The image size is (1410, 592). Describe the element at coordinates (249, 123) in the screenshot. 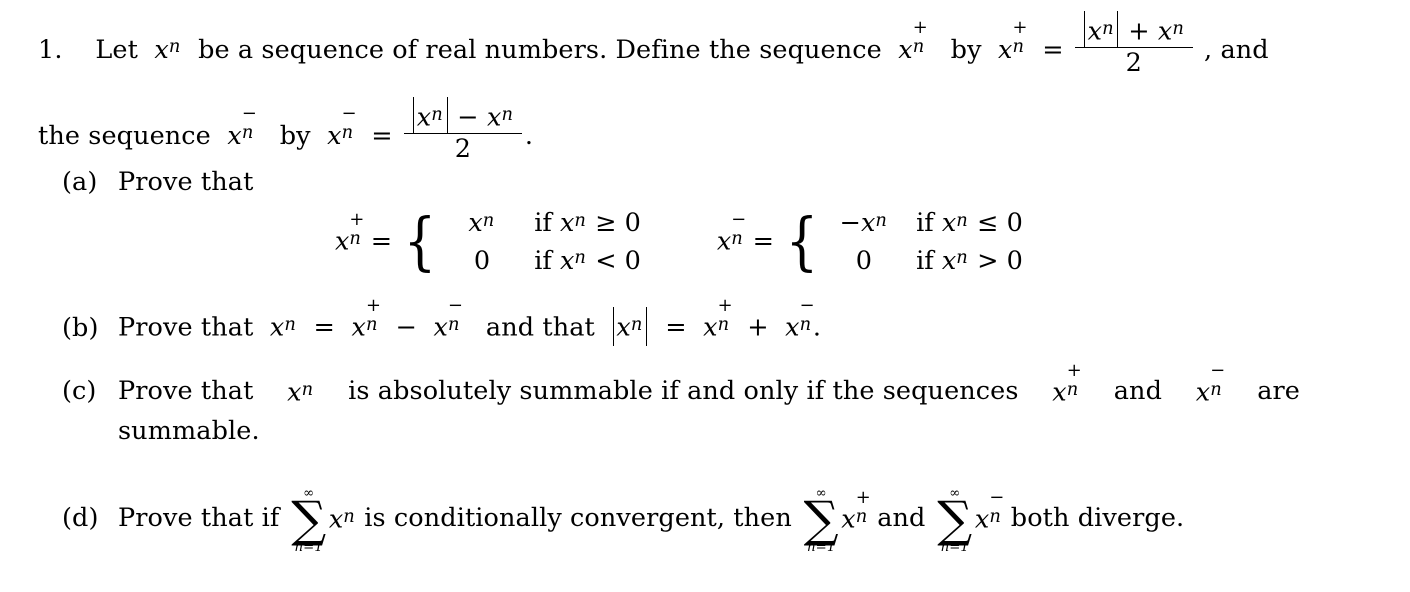

I see `math-supsub-minus-n: − n` at that location.